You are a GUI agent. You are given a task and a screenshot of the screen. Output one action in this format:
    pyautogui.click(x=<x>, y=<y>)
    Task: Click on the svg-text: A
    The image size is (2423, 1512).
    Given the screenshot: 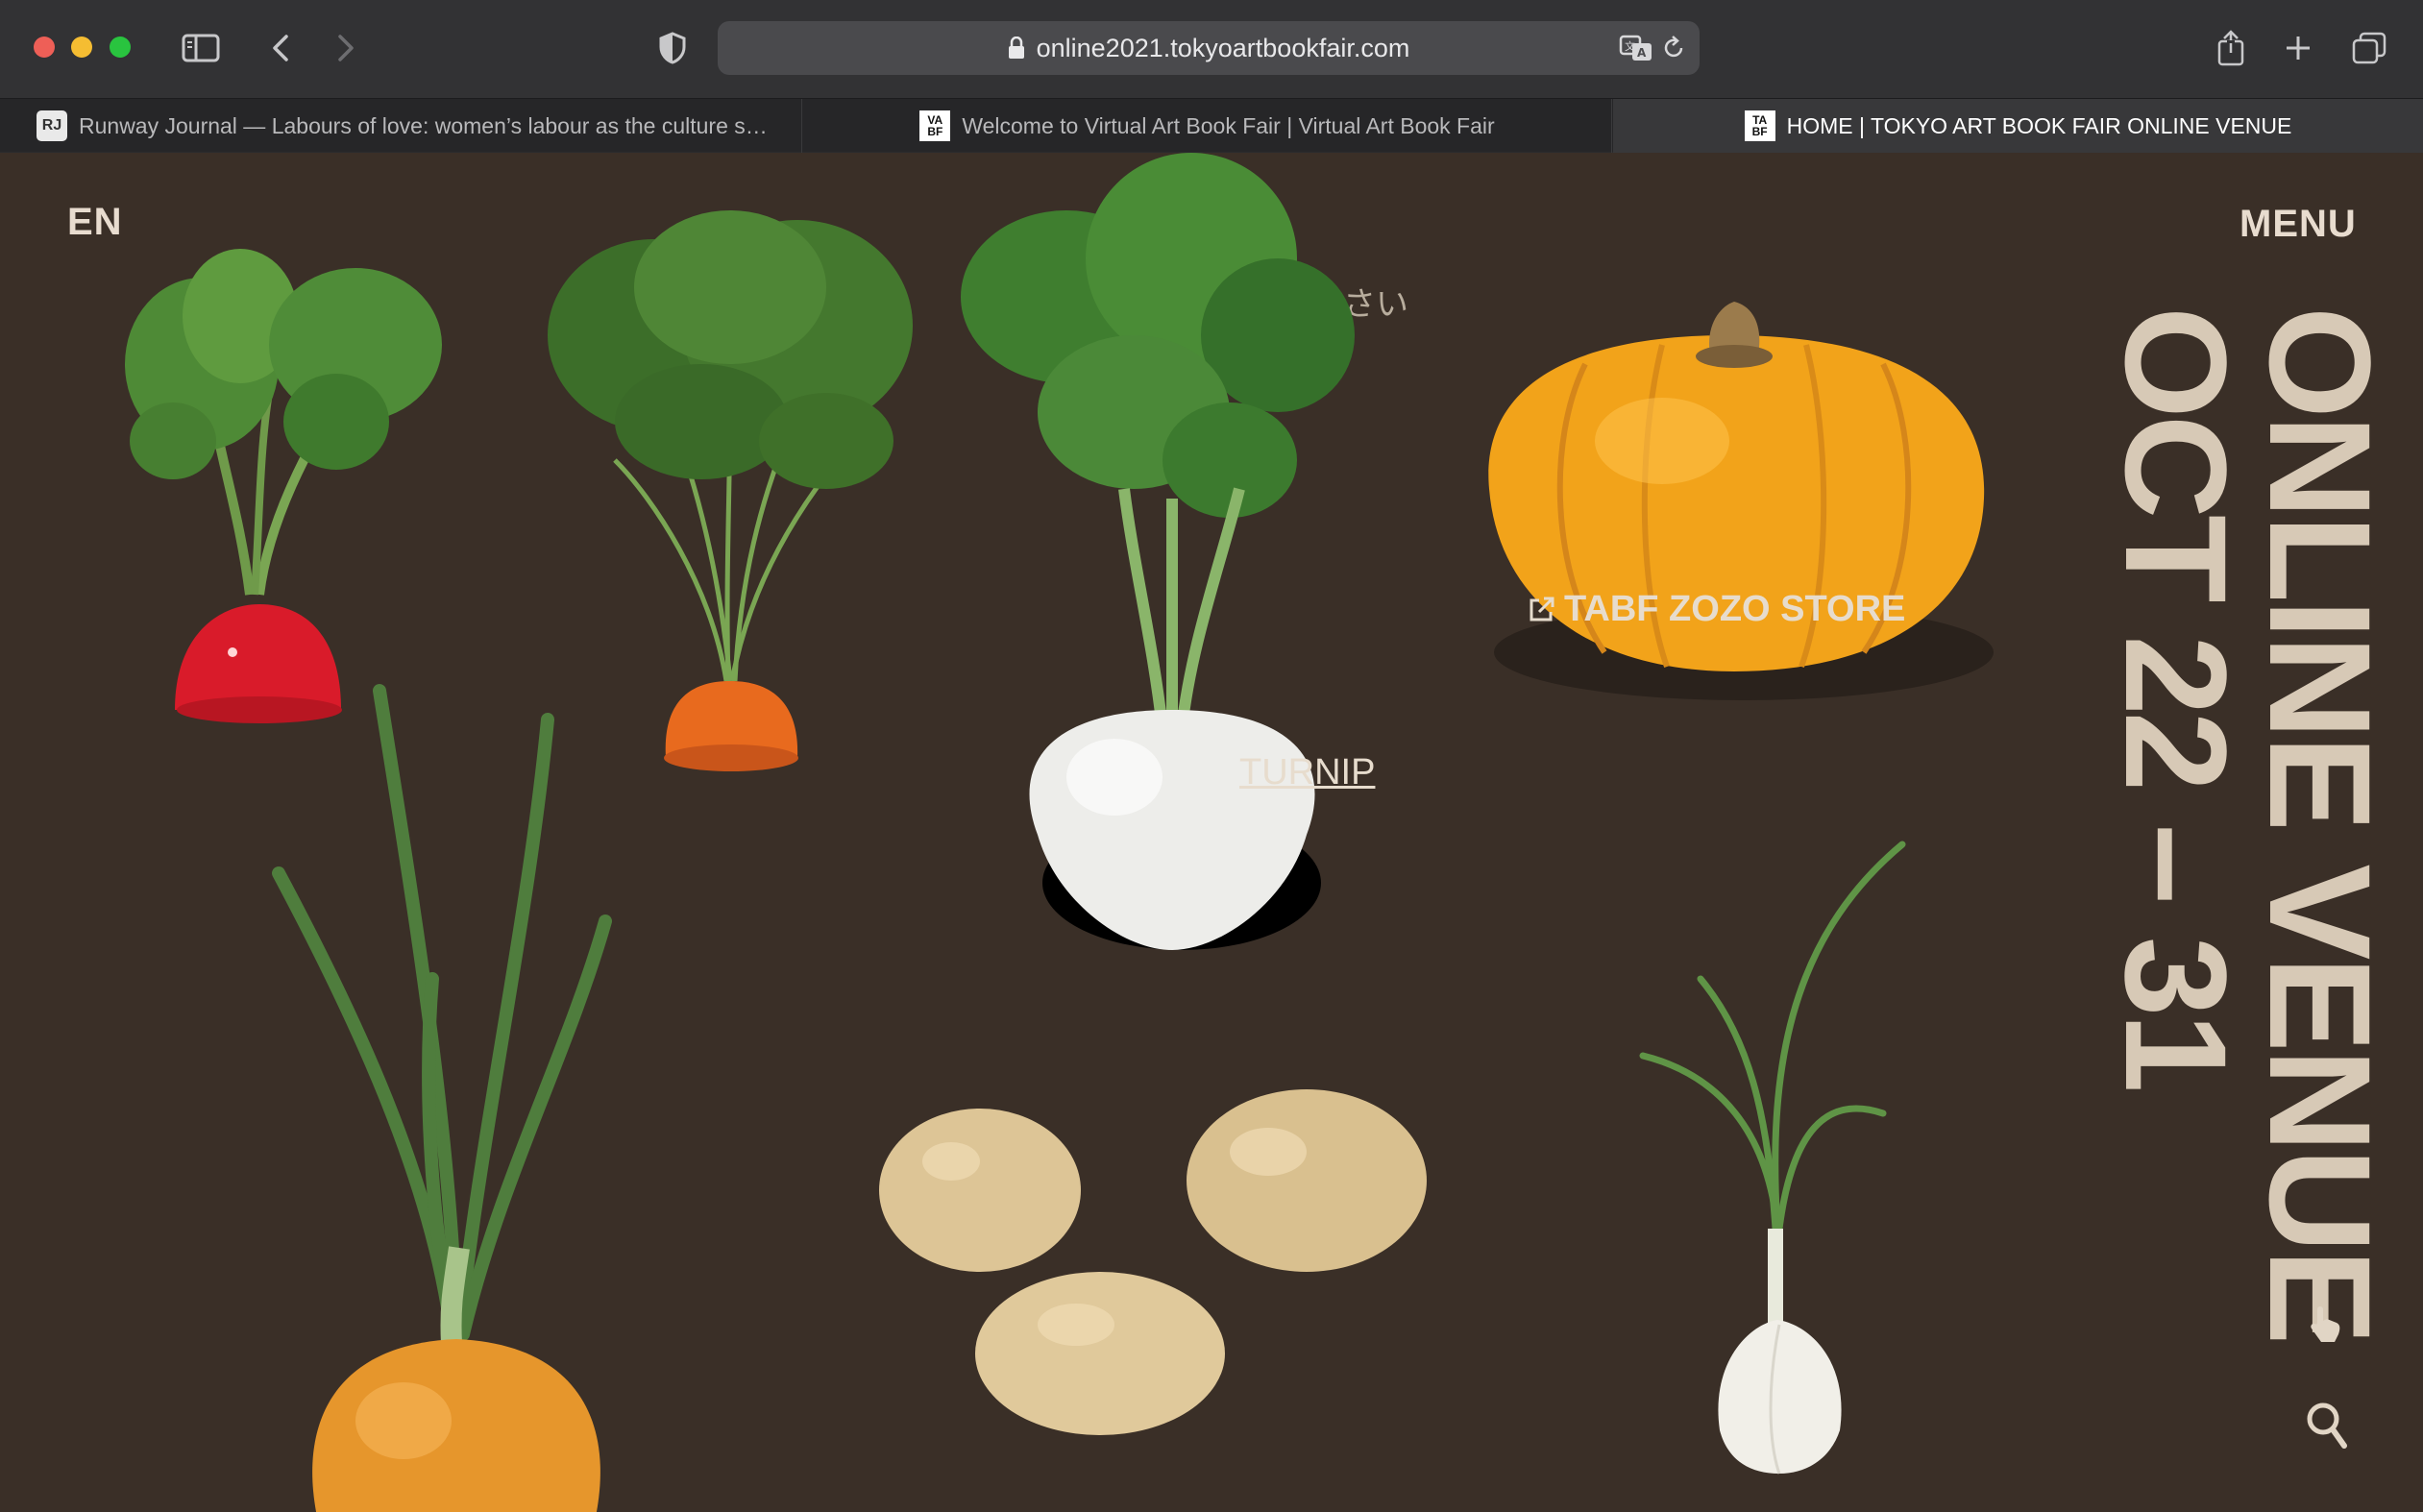 What is the action you would take?
    pyautogui.click(x=1642, y=53)
    